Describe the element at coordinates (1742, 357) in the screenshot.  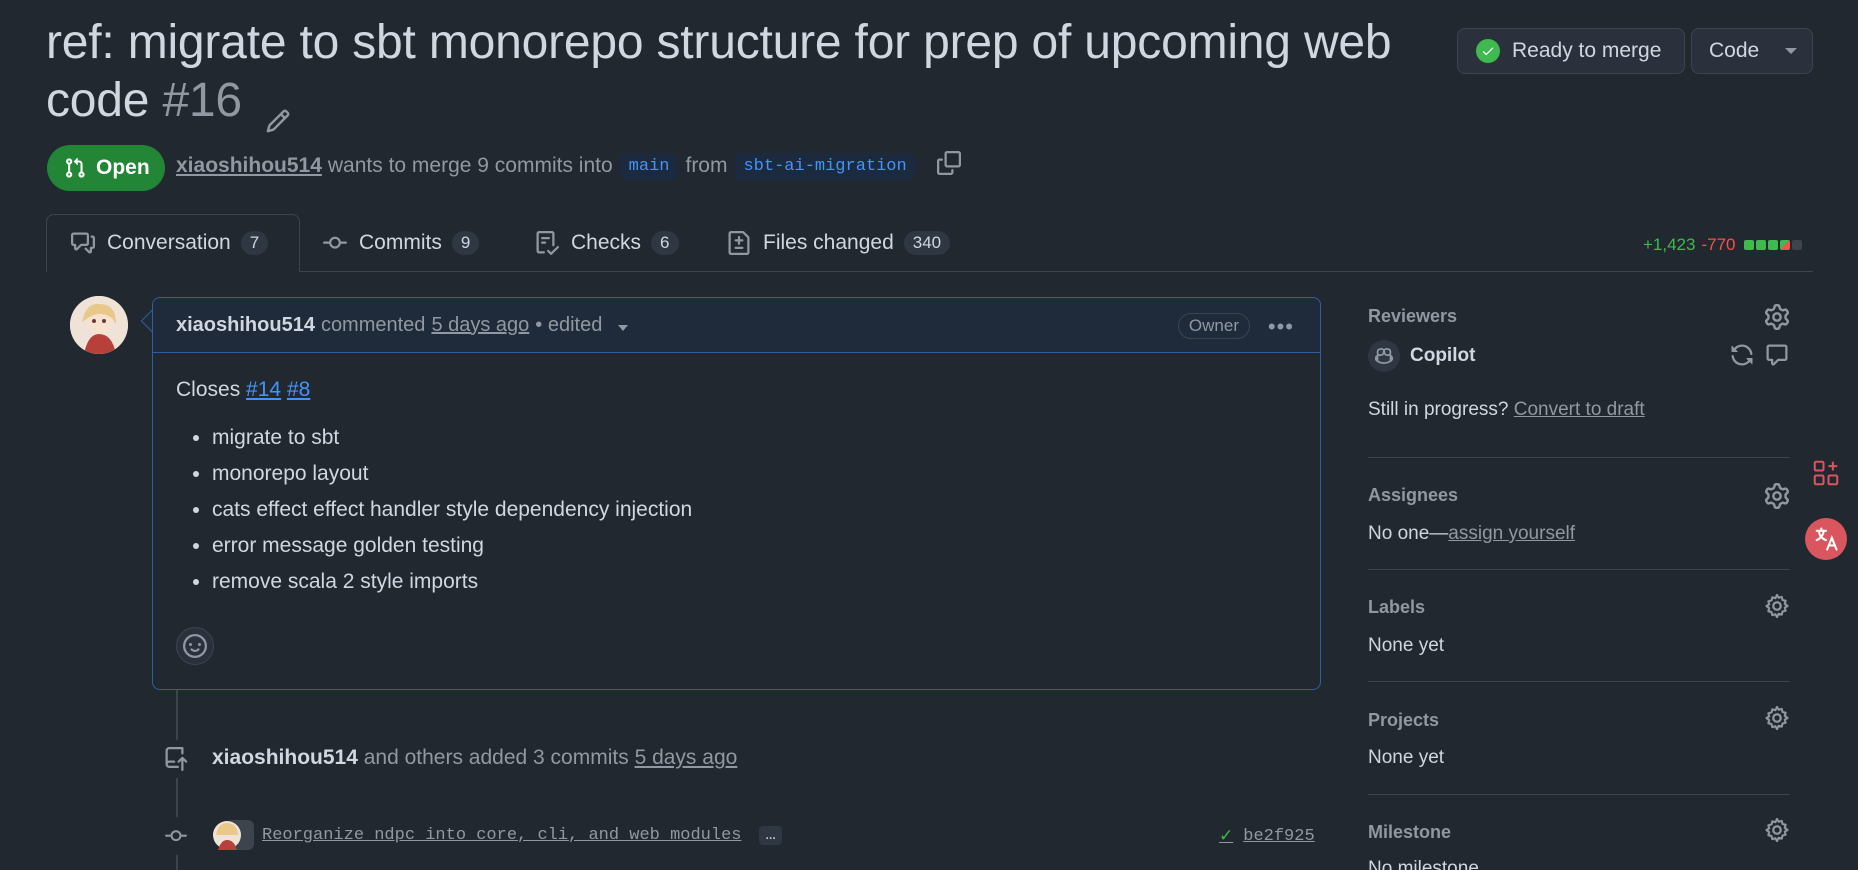
I see `sync-icon` at that location.